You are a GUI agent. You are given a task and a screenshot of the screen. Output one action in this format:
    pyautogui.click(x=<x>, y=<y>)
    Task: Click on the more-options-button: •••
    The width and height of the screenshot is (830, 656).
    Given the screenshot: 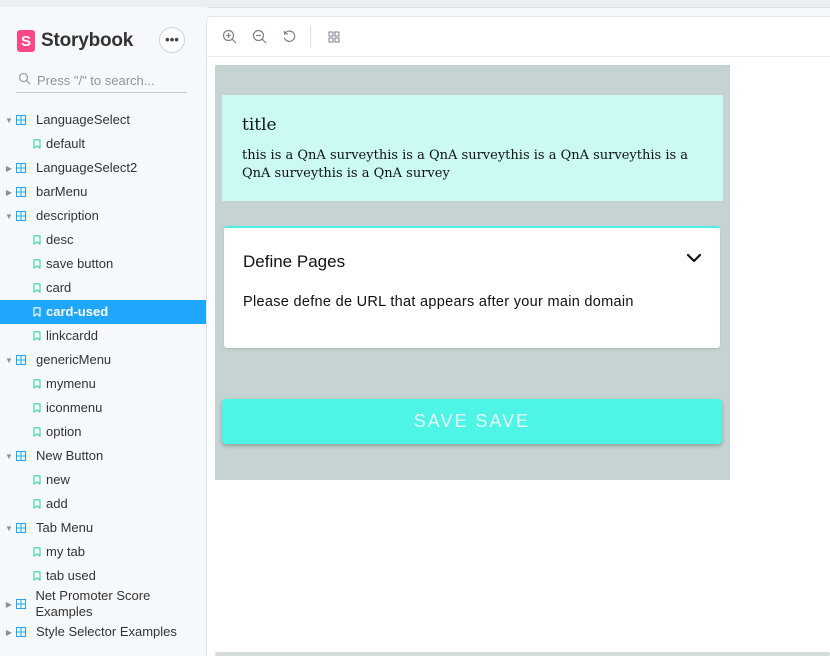 What is the action you would take?
    pyautogui.click(x=172, y=40)
    